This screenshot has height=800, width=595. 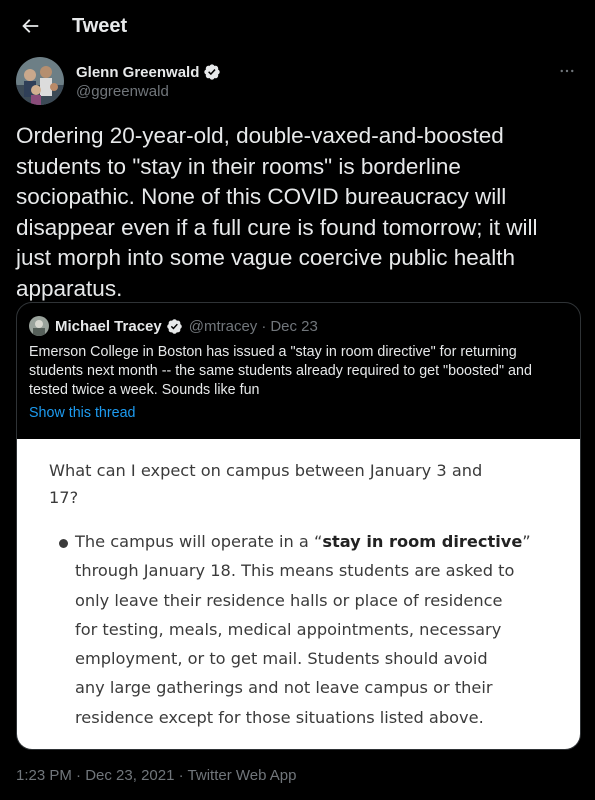 What do you see at coordinates (108, 326) in the screenshot?
I see `quote-author-name: Michael Tracey` at bounding box center [108, 326].